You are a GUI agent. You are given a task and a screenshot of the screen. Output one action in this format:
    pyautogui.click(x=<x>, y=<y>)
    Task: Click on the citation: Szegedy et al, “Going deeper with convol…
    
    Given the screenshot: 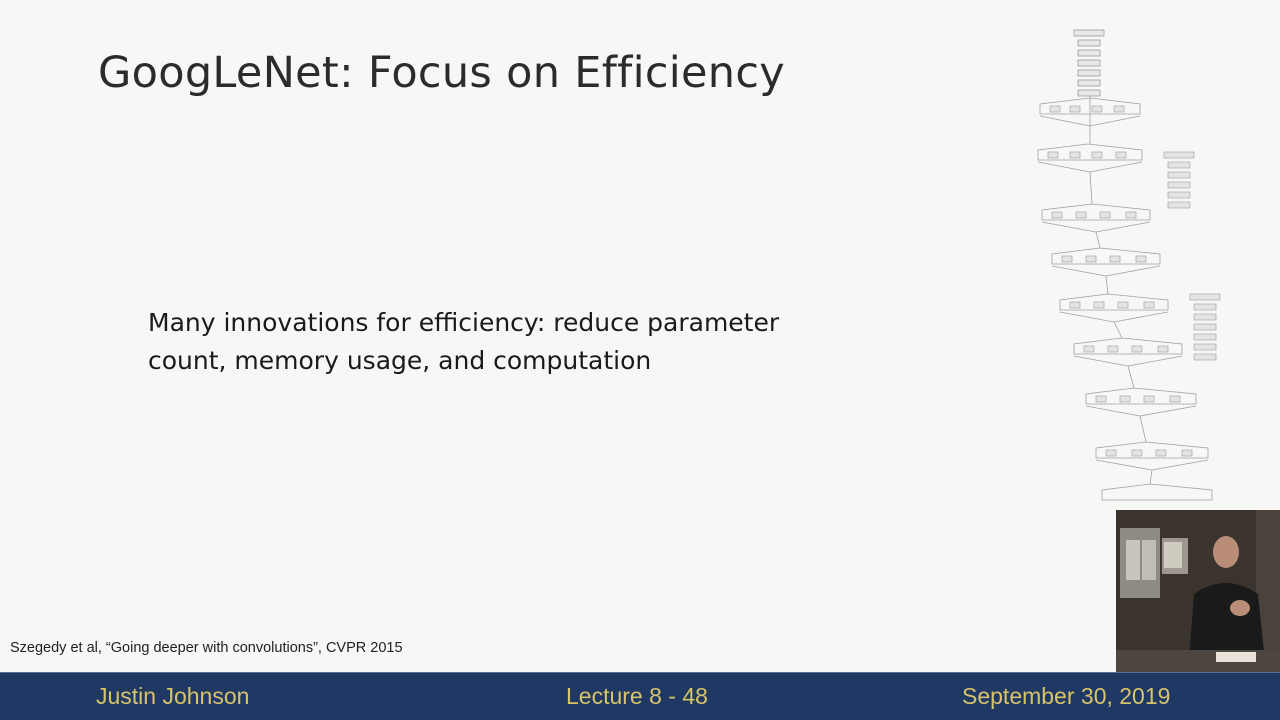 What is the action you would take?
    pyautogui.click(x=206, y=648)
    